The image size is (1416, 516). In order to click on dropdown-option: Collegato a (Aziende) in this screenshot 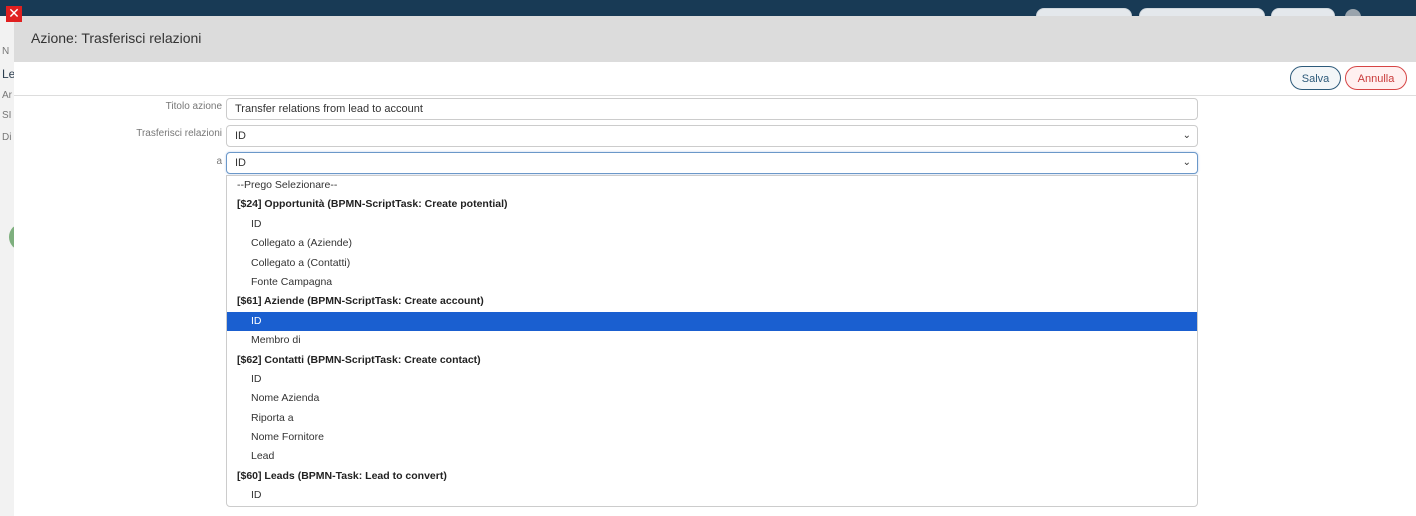, I will do `click(712, 243)`.